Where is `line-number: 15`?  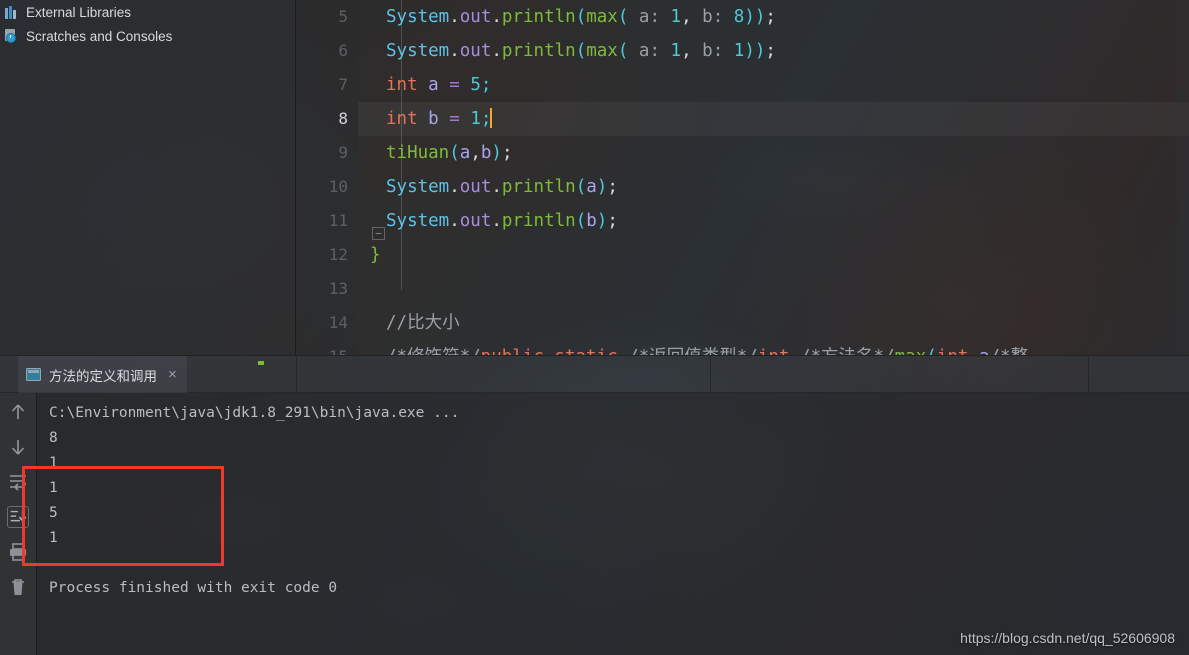 line-number: 15 is located at coordinates (327, 347).